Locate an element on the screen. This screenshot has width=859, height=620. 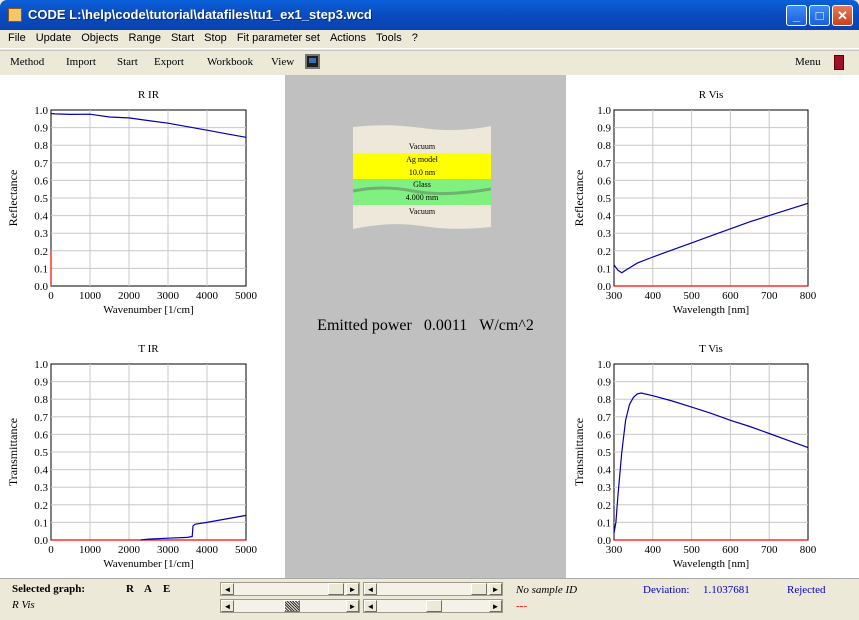
y-axis-label: Reflectance is located at coordinates (579, 198).